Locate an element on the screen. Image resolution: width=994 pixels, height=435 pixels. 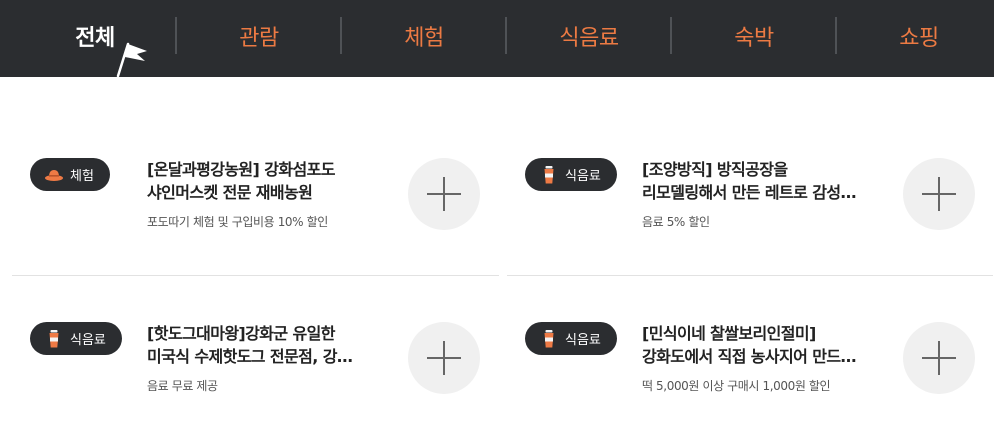
card-benefit: 음료 5% 할인 is located at coordinates (676, 222).